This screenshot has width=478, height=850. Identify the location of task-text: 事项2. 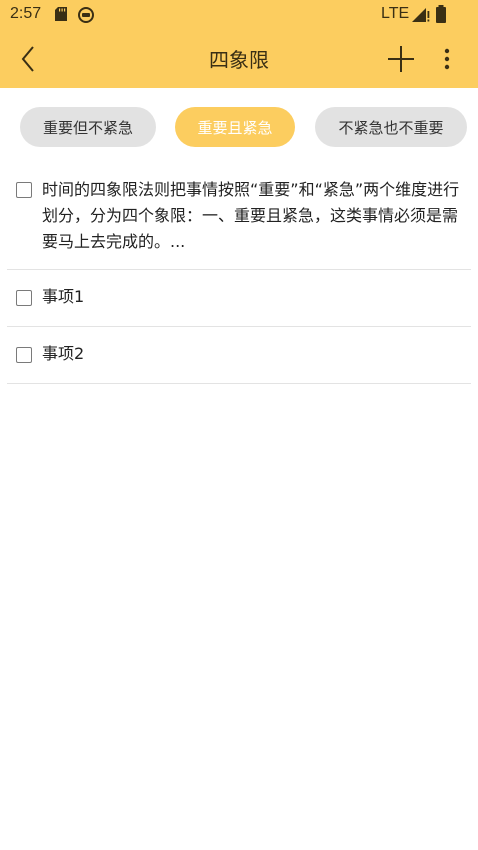
(63, 353).